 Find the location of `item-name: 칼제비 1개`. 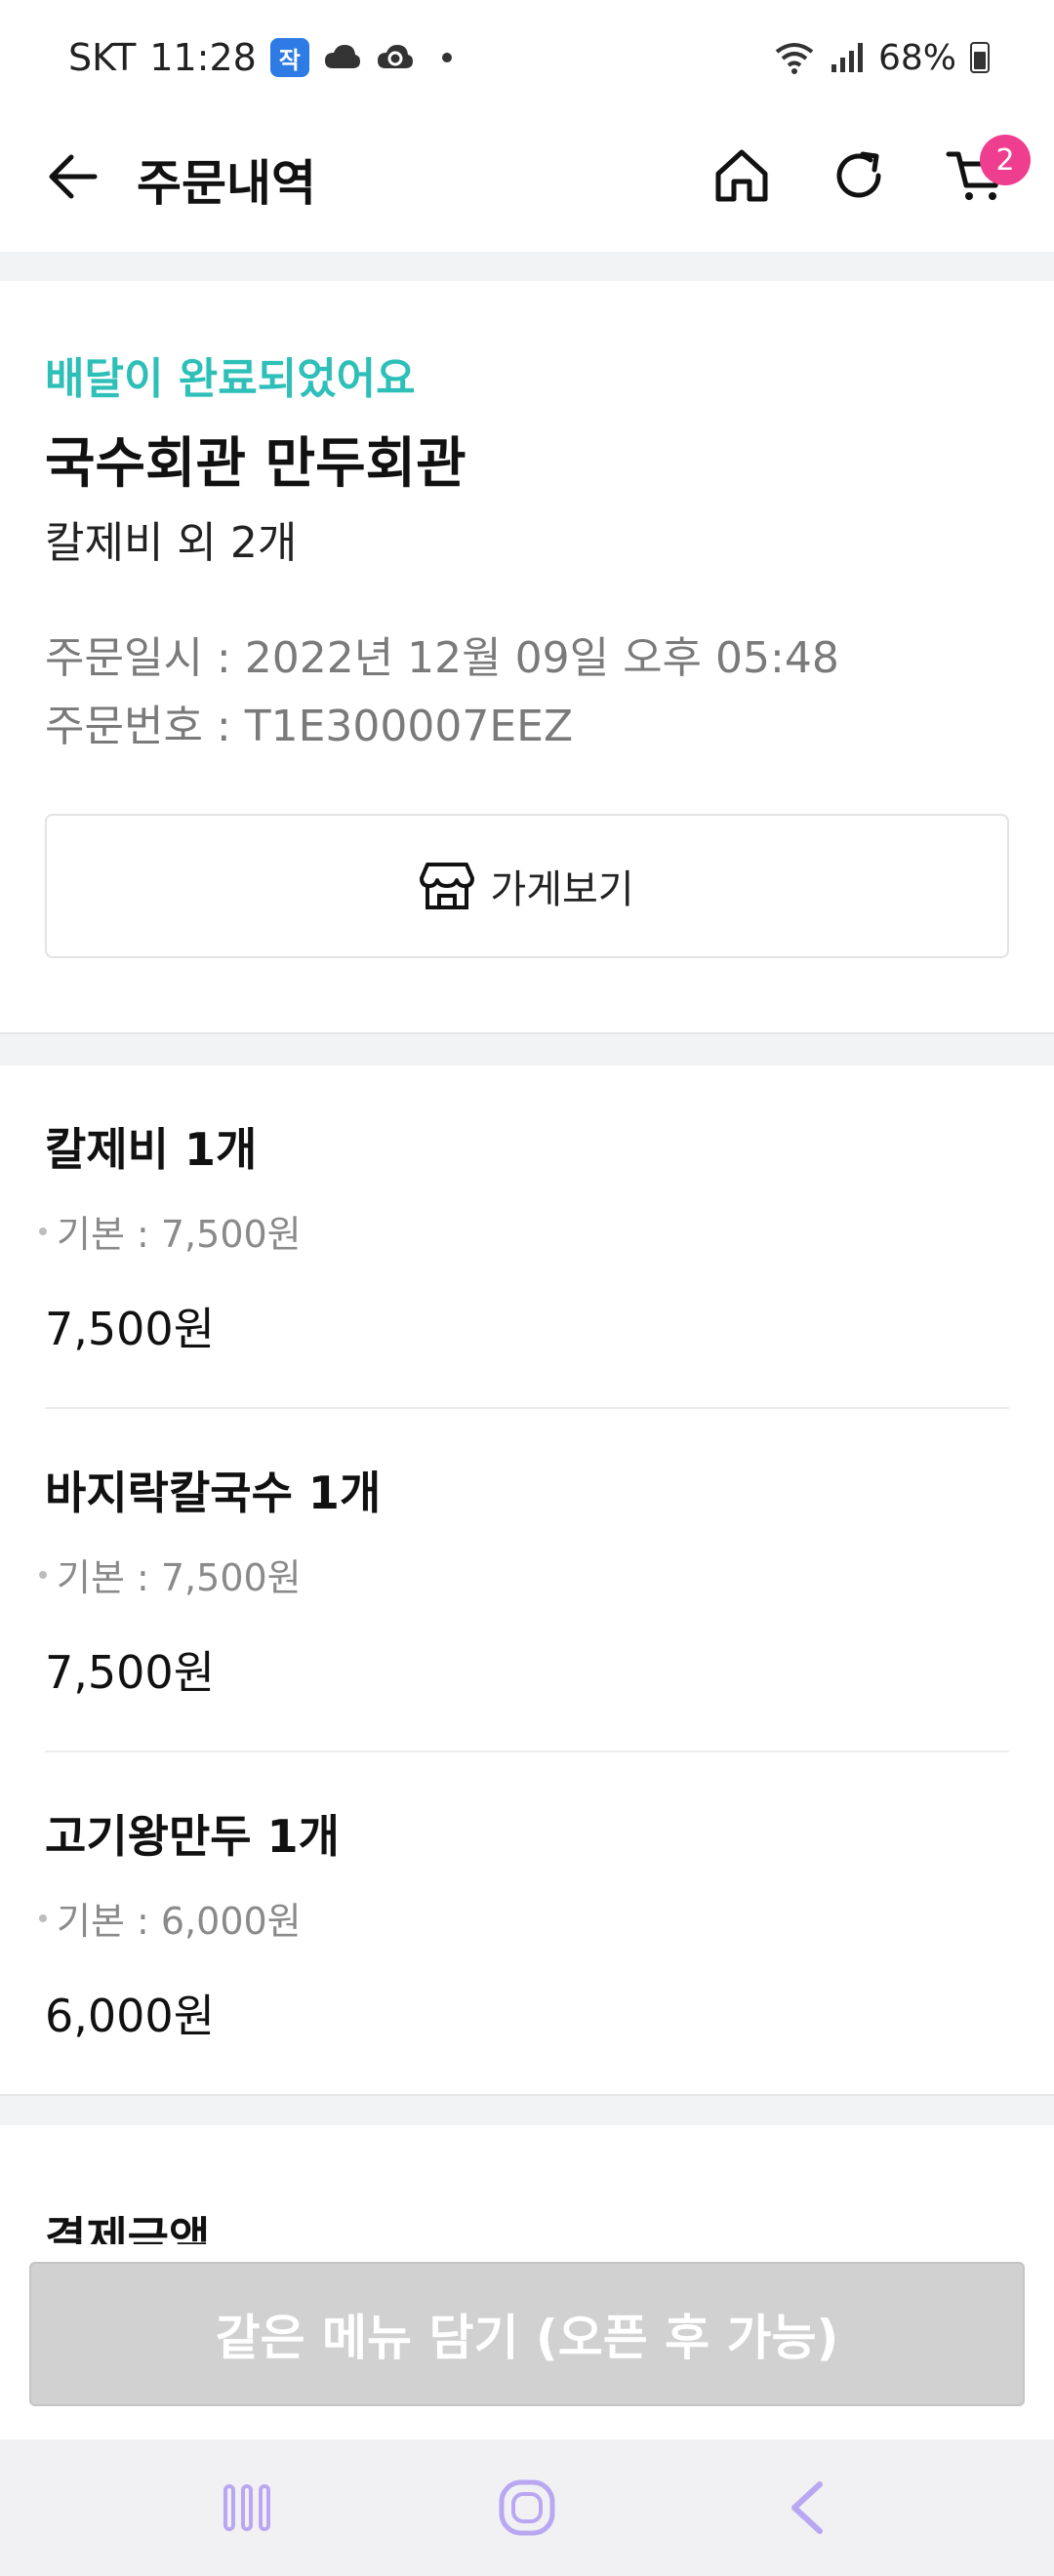

item-name: 칼제비 1개 is located at coordinates (152, 1149).